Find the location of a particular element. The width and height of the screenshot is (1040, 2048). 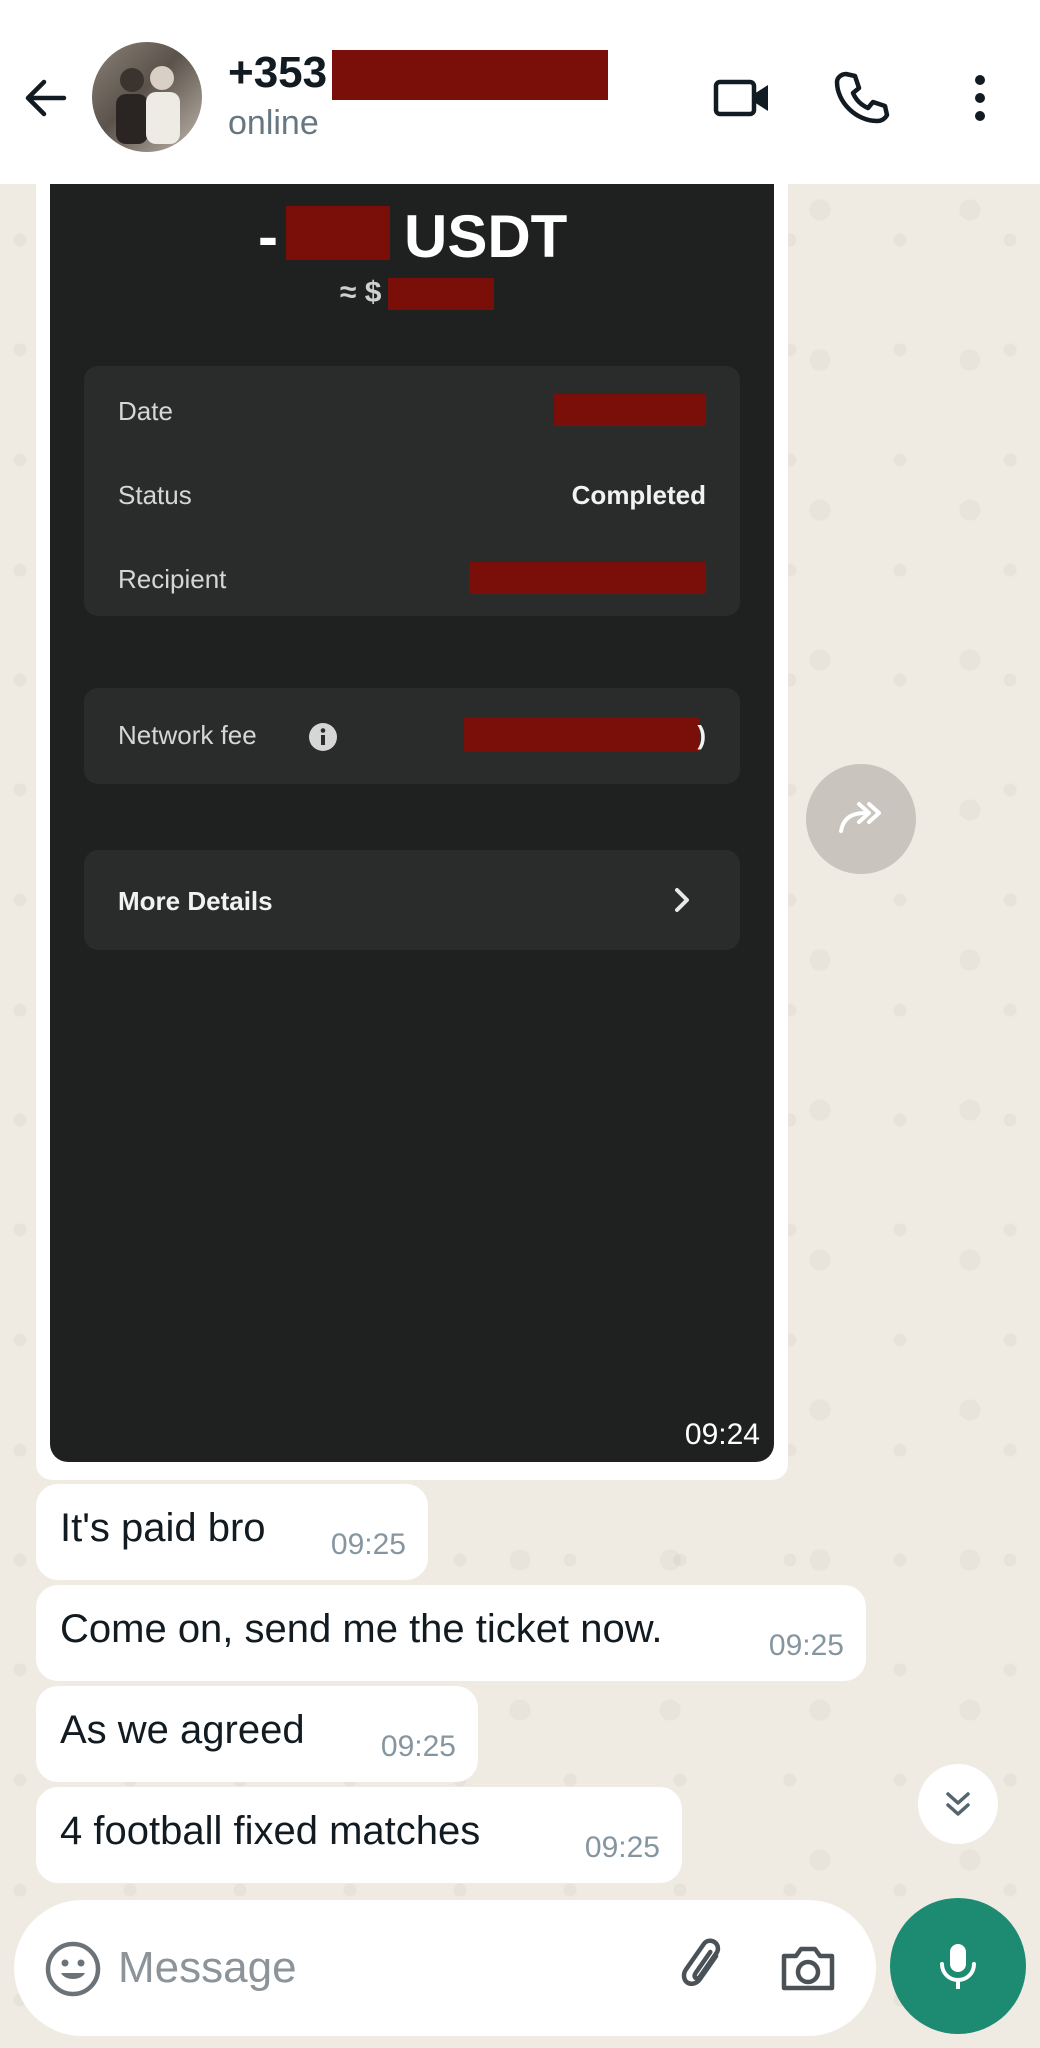

contact-status: online is located at coordinates (273, 123).